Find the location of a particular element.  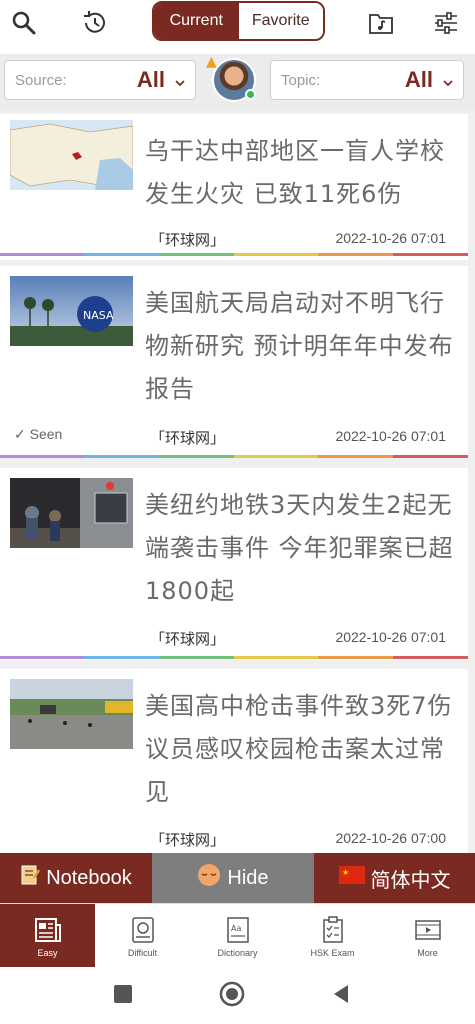

tab-favorite: Favorite is located at coordinates (280, 21).